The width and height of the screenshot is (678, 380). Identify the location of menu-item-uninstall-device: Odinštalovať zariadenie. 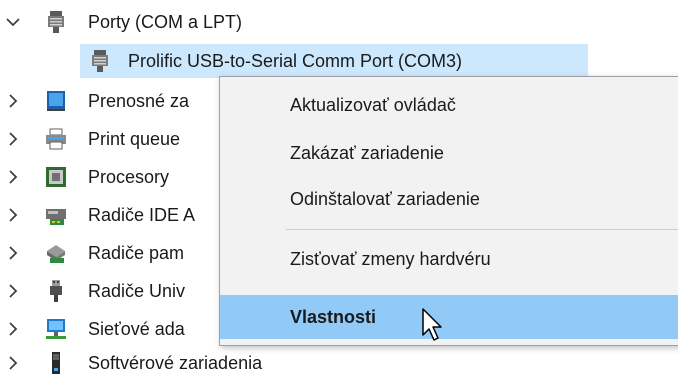
(449, 199).